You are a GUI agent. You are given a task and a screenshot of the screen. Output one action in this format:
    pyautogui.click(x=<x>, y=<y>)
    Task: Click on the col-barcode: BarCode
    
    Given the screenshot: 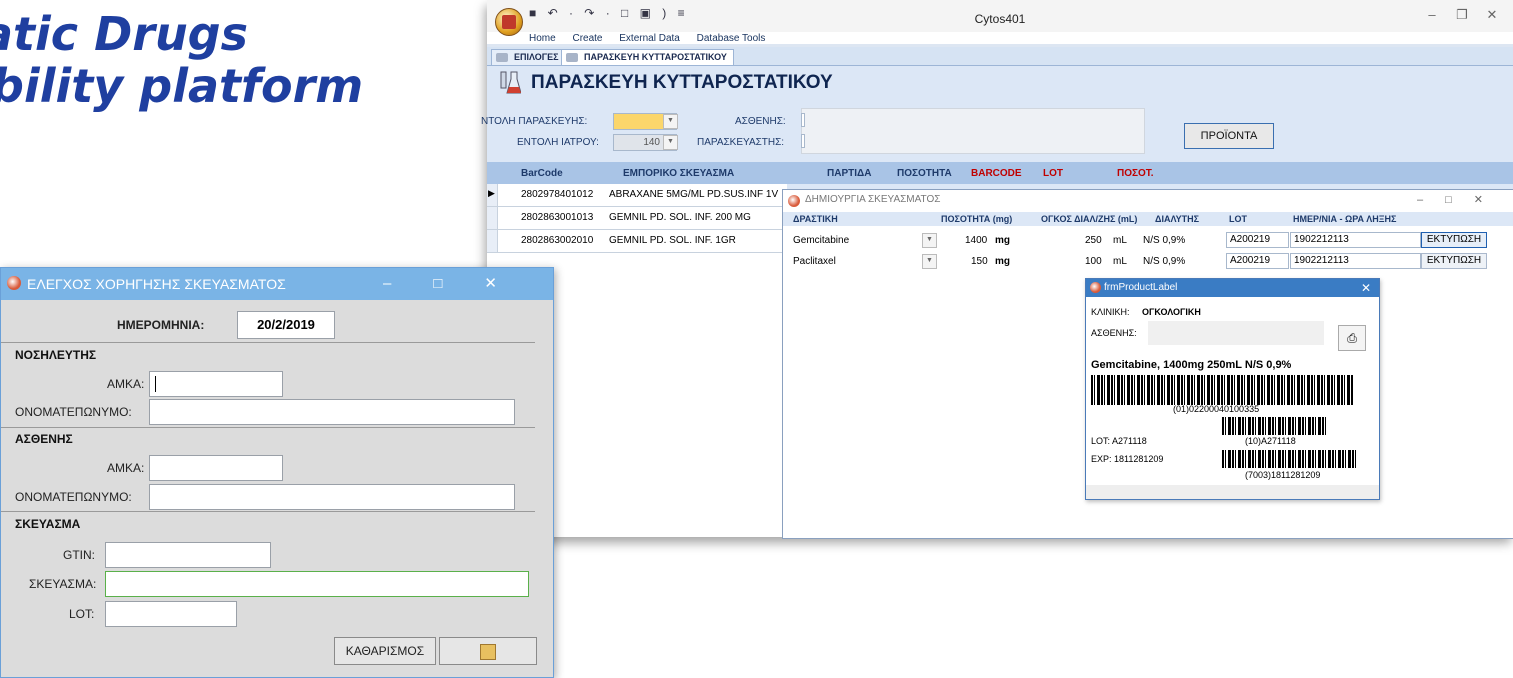 What is the action you would take?
    pyautogui.click(x=542, y=173)
    